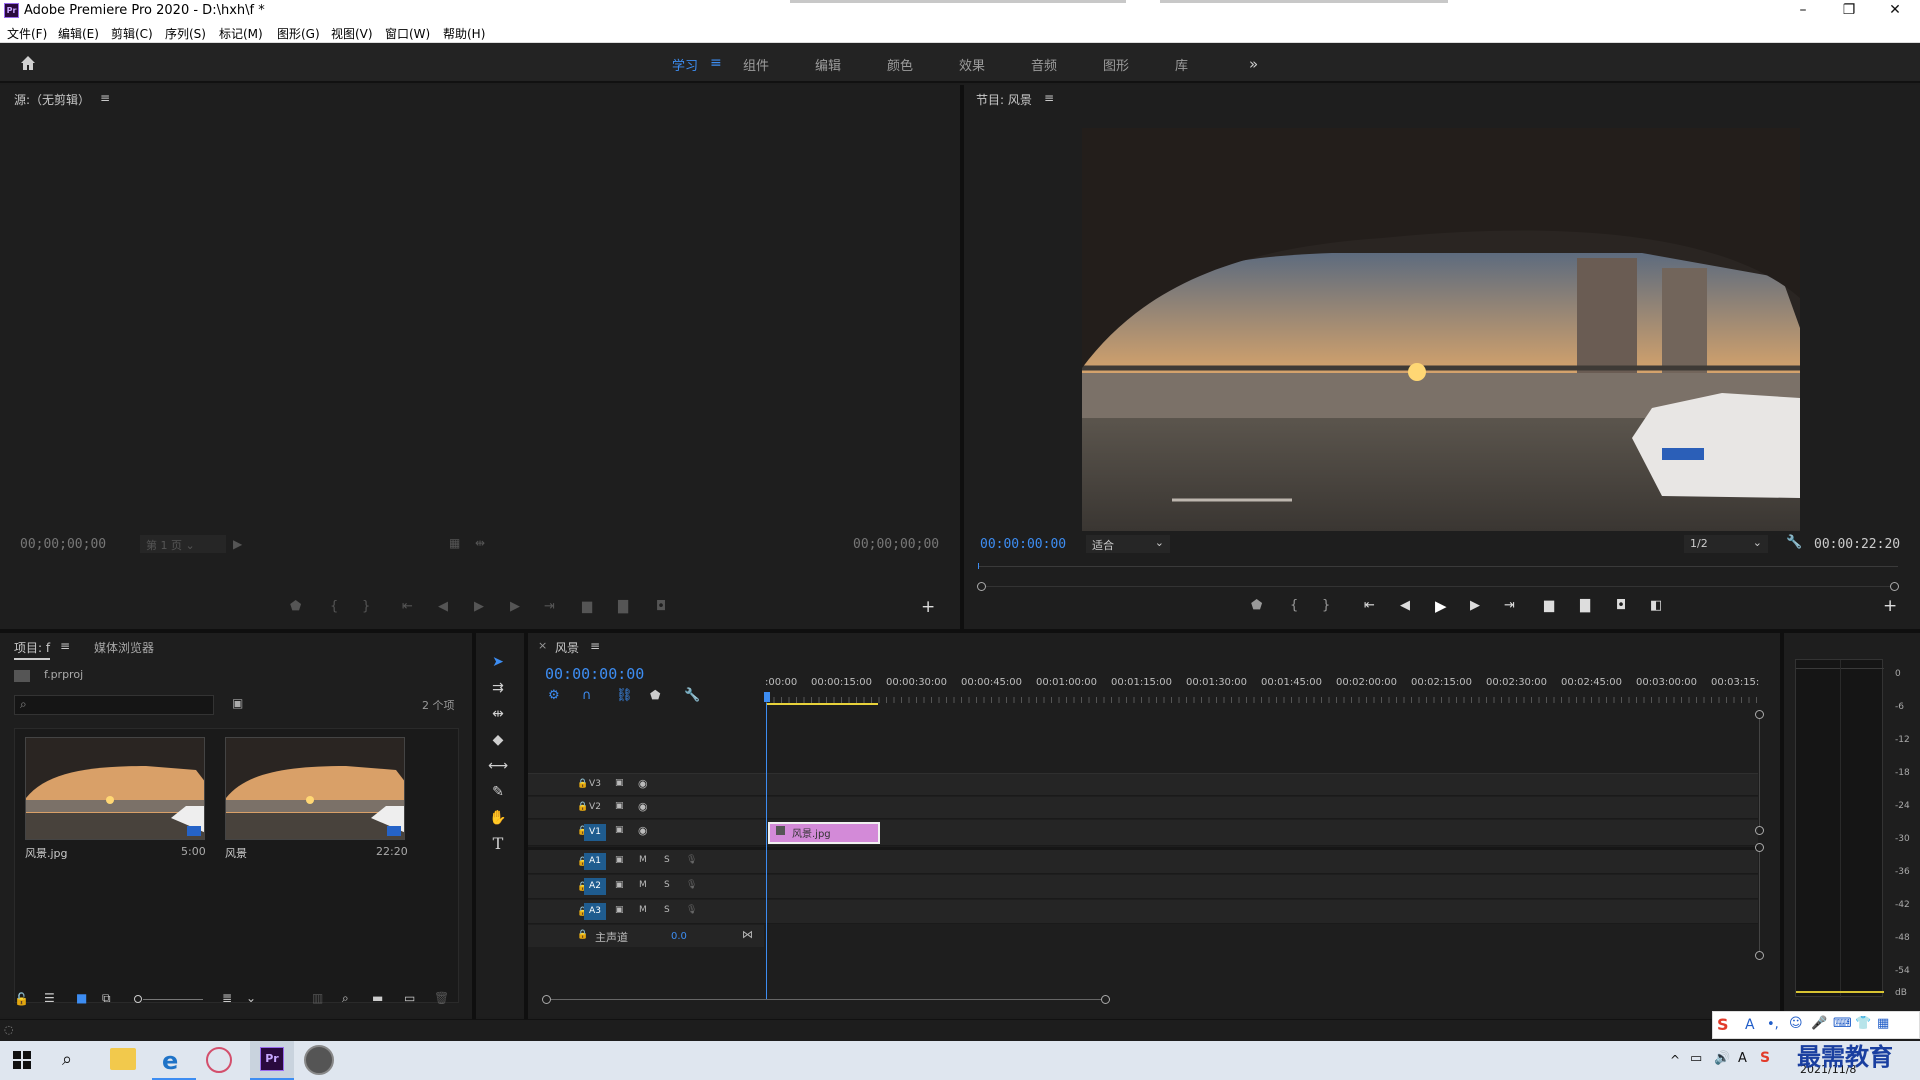  What do you see at coordinates (352, 33) in the screenshot?
I see `menu-view: 视图(V)` at bounding box center [352, 33].